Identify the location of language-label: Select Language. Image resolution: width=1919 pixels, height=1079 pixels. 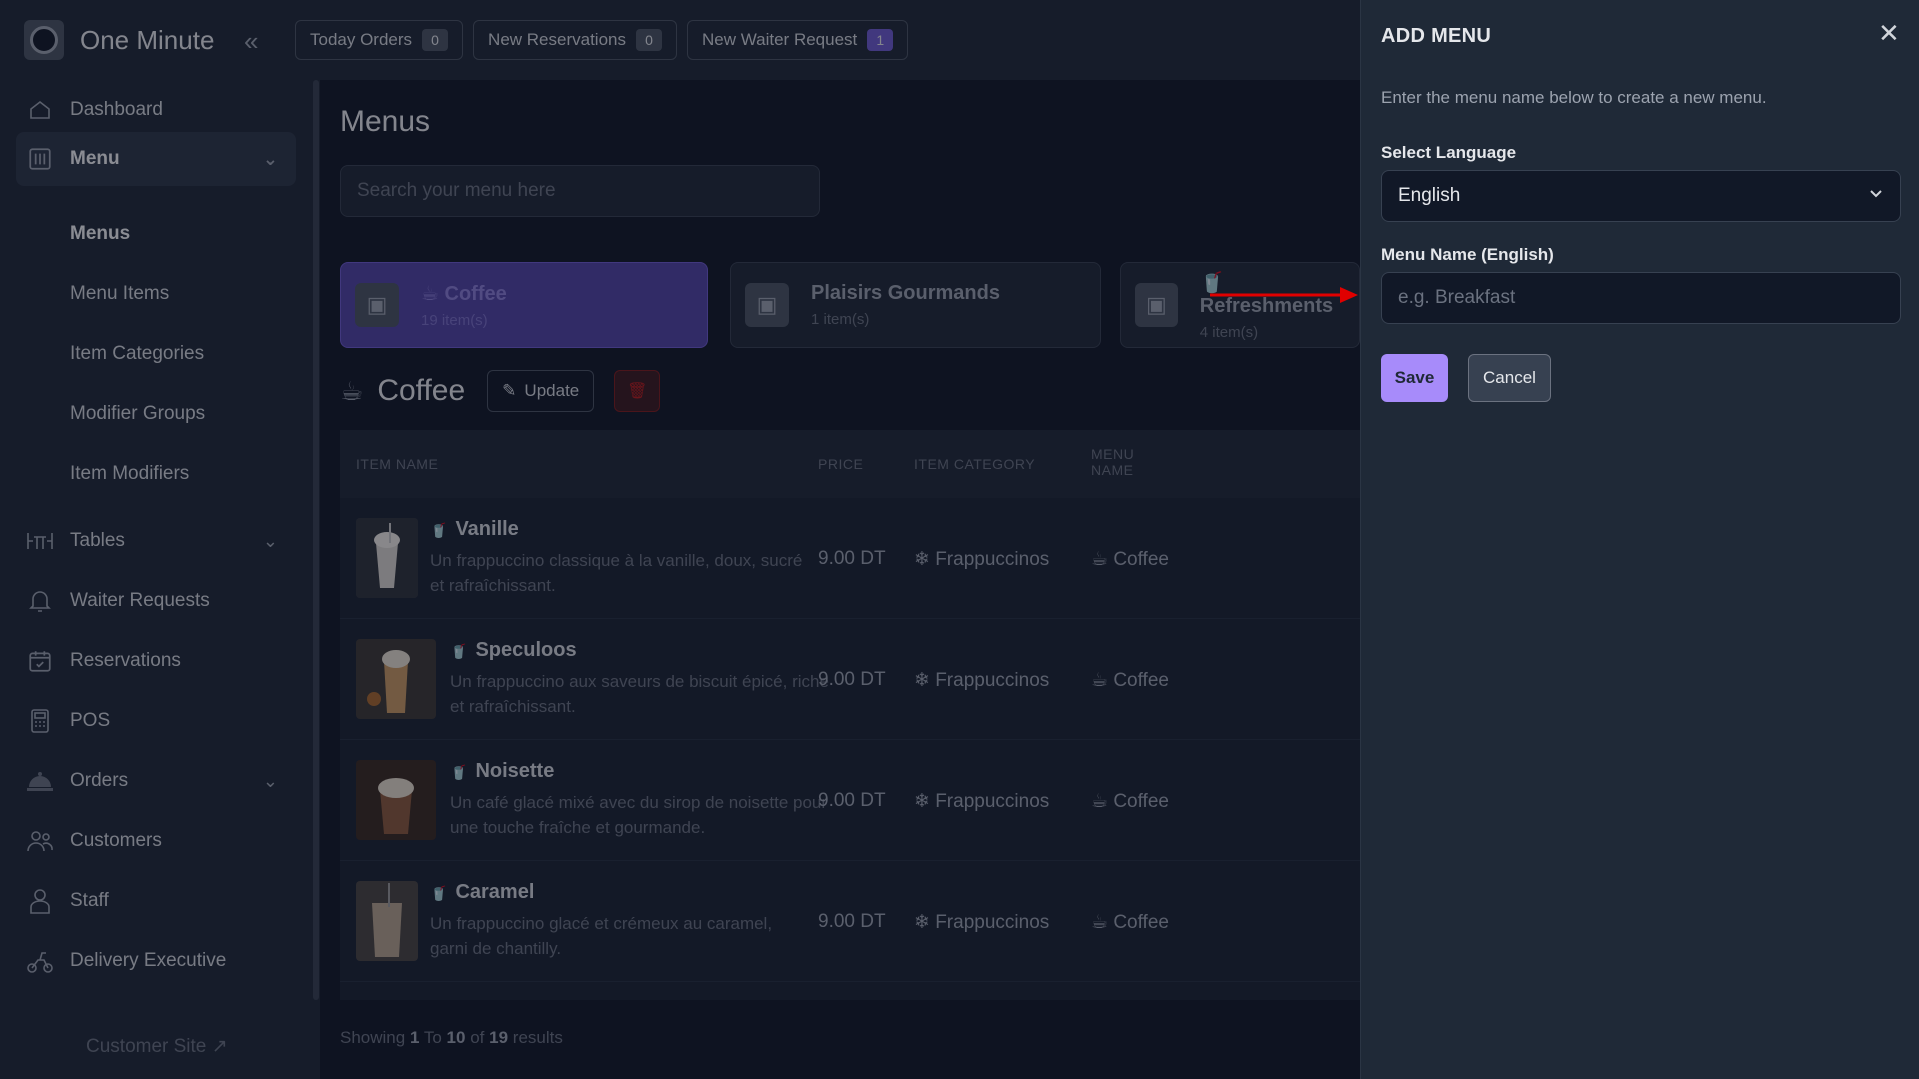
(1449, 152).